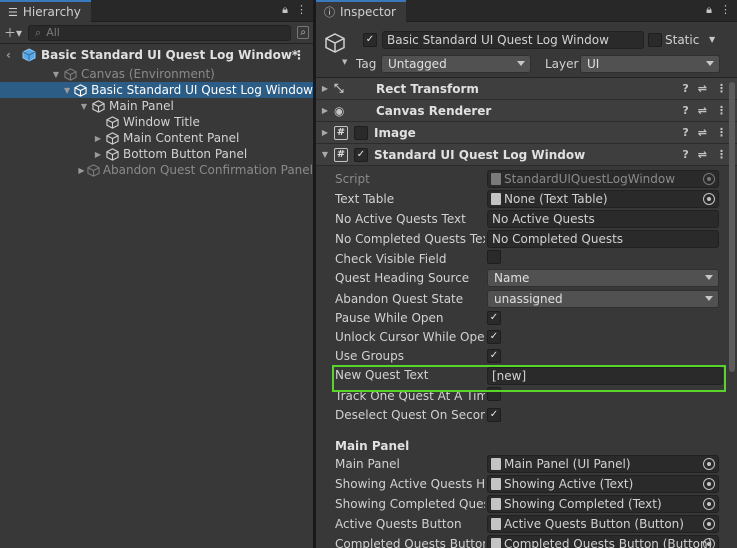 The image size is (737, 548). I want to click on no-active-quests-input: No Active Quests, so click(603, 219).